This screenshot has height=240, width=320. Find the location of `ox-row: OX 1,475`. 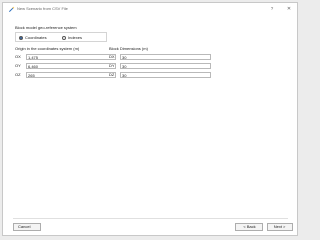

ox-row: OX 1,475 is located at coordinates (65, 57).